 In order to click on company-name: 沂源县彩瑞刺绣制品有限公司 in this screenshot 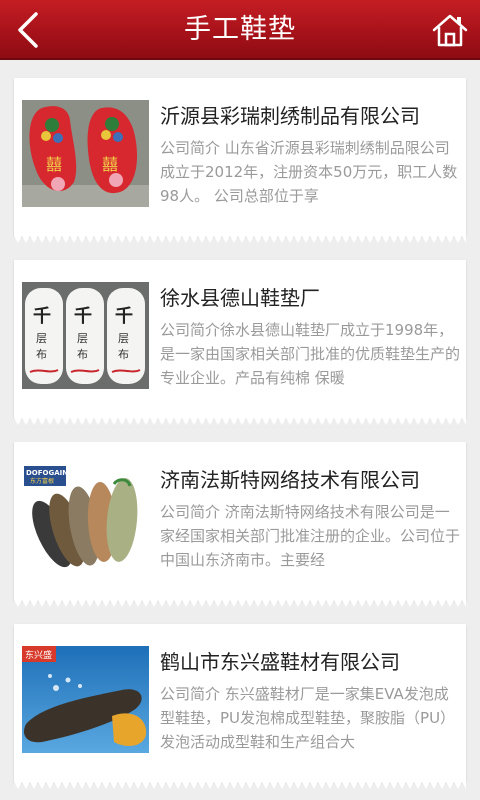, I will do `click(290, 116)`.